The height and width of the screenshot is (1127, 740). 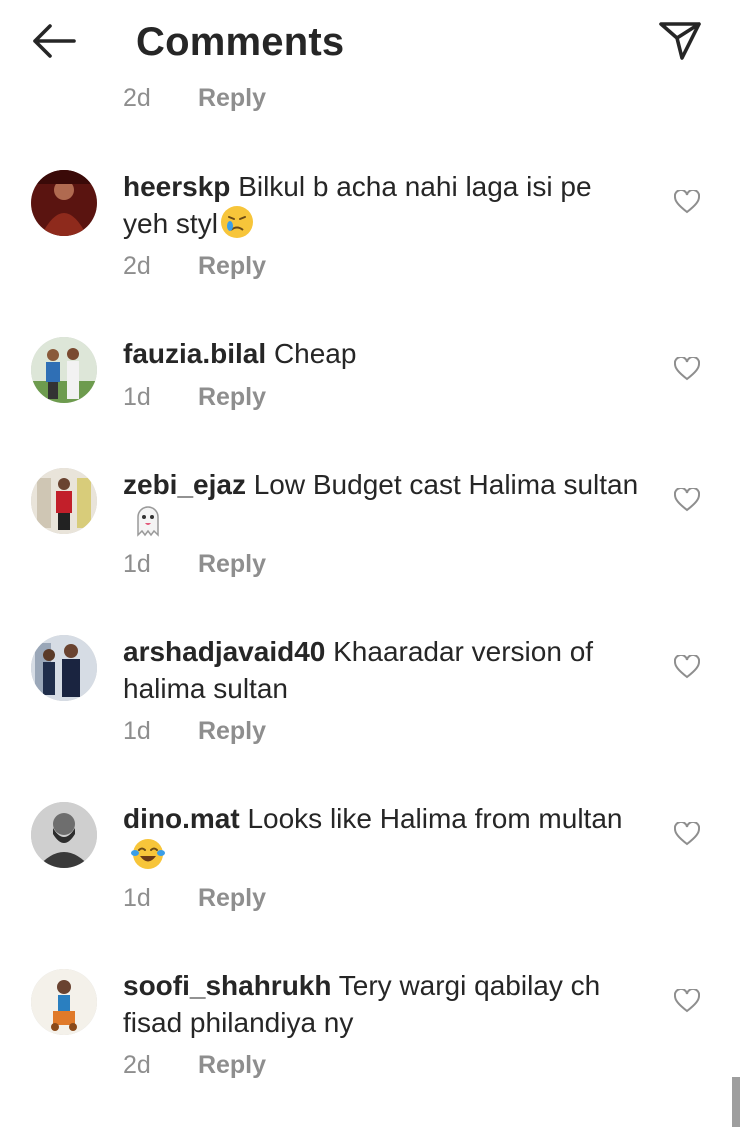 I want to click on comment-text: fauzia.bilal Cheap, so click(x=383, y=353).